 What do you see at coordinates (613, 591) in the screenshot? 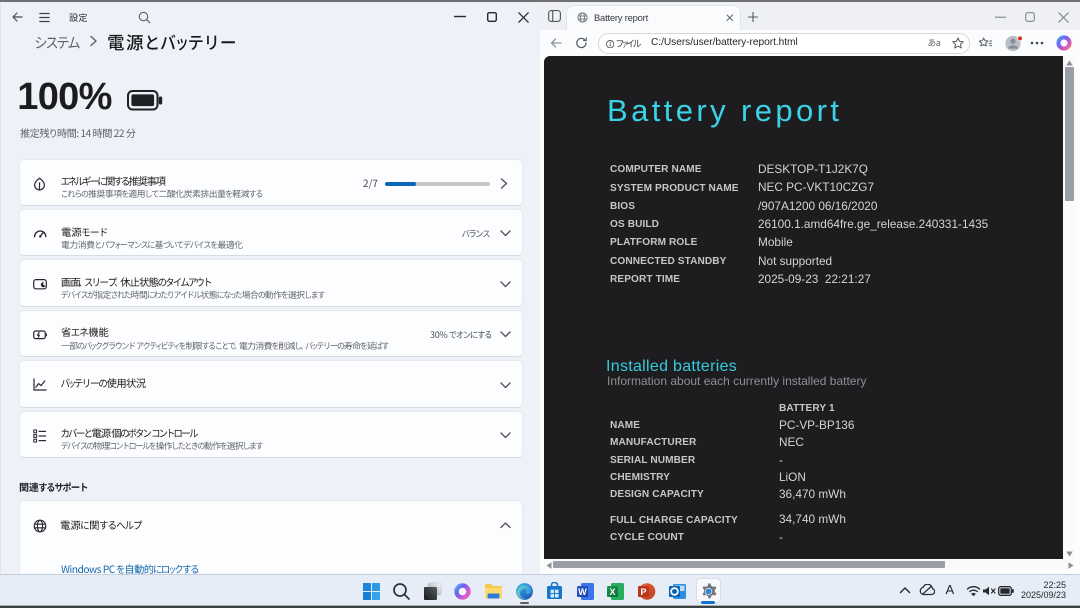
I see `svg-text: X` at bounding box center [613, 591].